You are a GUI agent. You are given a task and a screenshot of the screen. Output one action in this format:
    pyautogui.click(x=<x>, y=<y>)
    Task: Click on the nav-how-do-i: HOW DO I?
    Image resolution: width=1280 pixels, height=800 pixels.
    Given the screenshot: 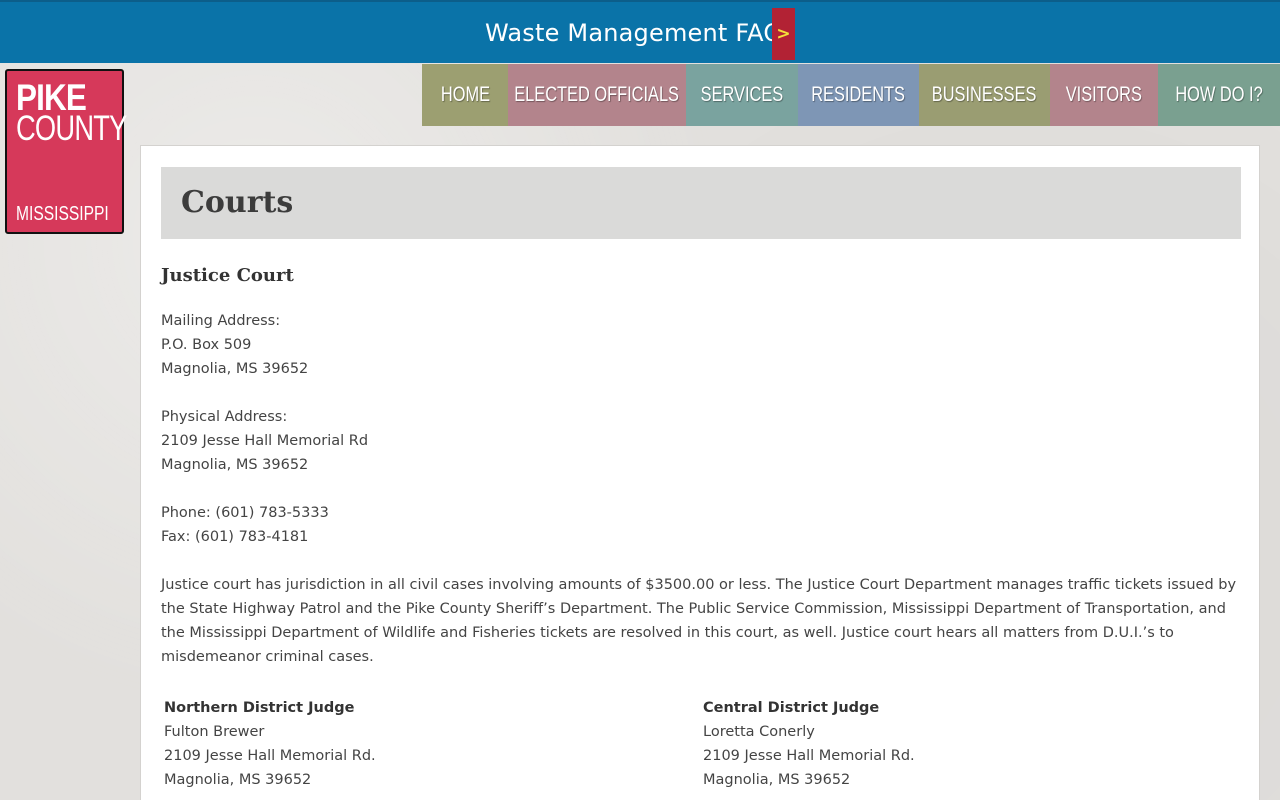 What is the action you would take?
    pyautogui.click(x=1219, y=95)
    